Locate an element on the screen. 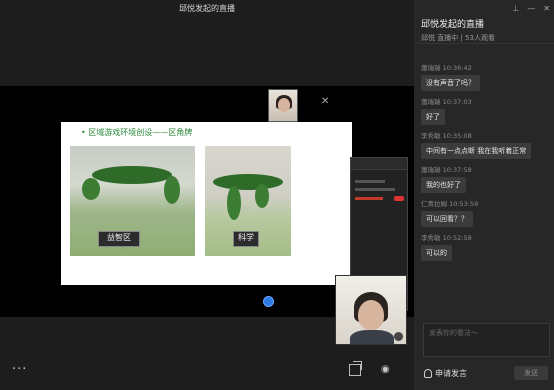  slide-photo-right: 科学 is located at coordinates (248, 201).